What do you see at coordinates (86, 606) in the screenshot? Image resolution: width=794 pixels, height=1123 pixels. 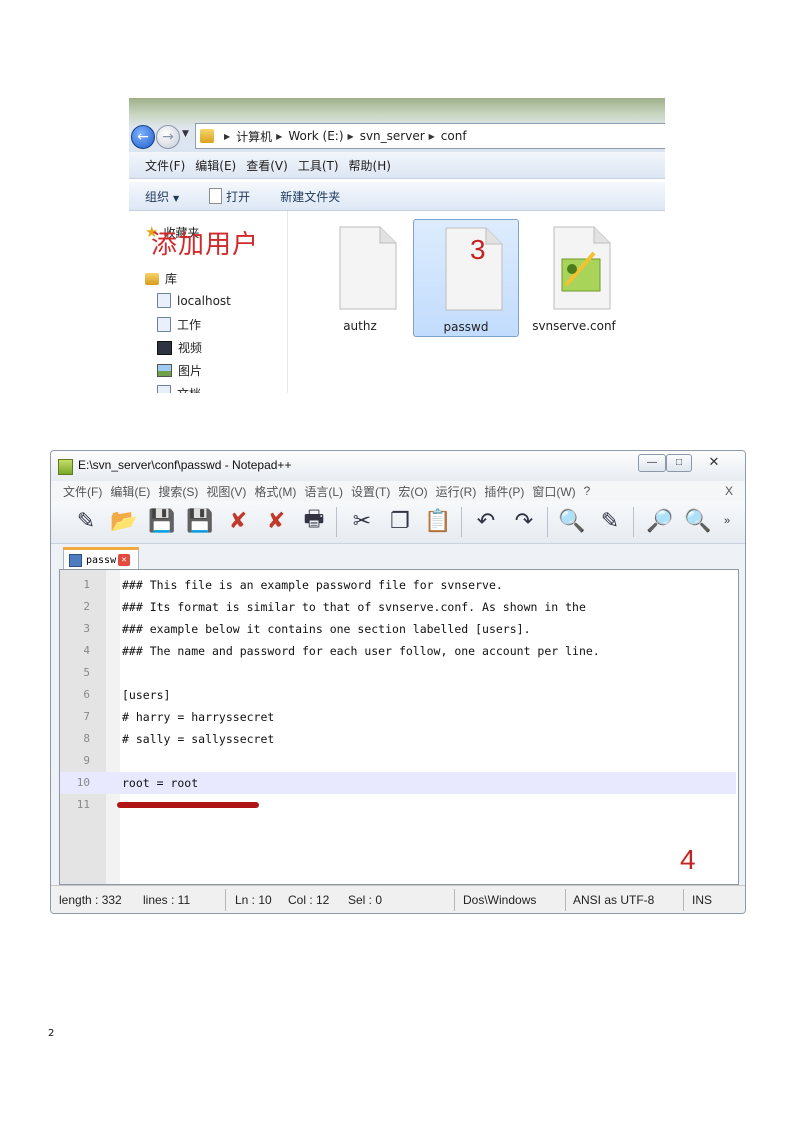 I see `line-number: 2` at bounding box center [86, 606].